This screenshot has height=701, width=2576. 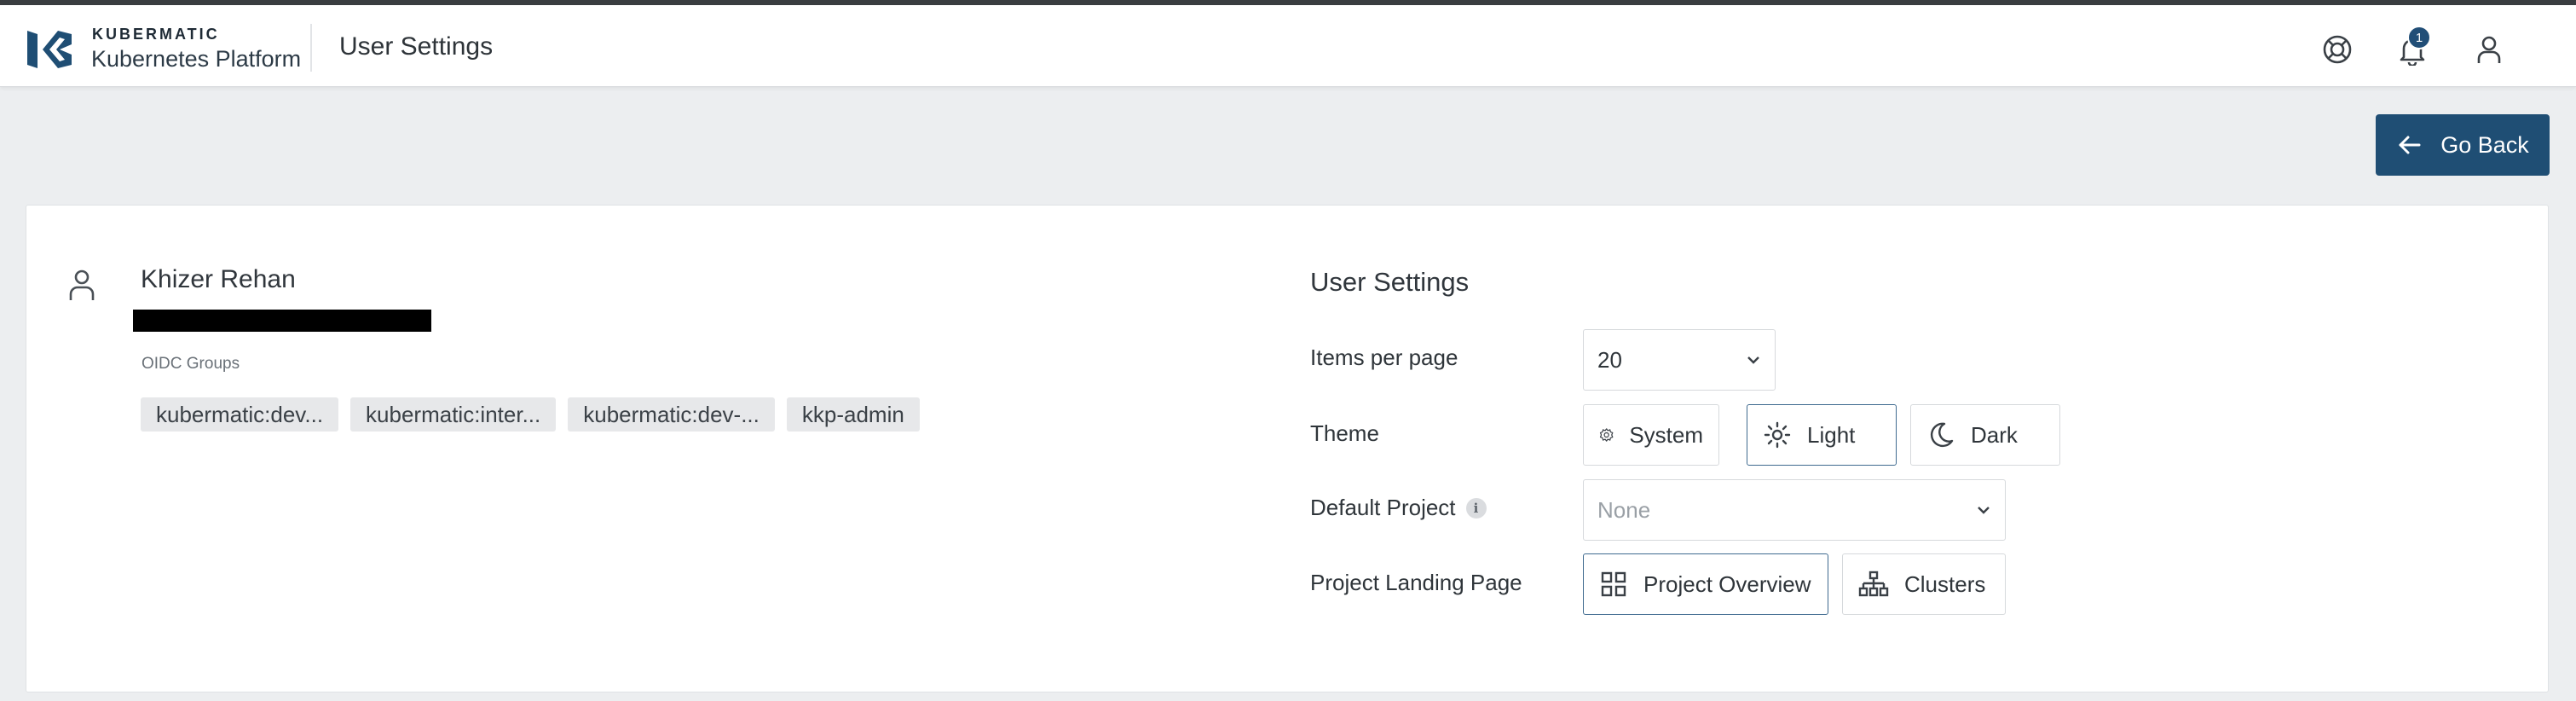 I want to click on oidc-group-chip: kkp-admin, so click(x=853, y=414).